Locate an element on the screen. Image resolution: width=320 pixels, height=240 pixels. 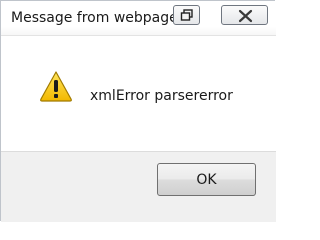
restore-icon is located at coordinates (186, 15).